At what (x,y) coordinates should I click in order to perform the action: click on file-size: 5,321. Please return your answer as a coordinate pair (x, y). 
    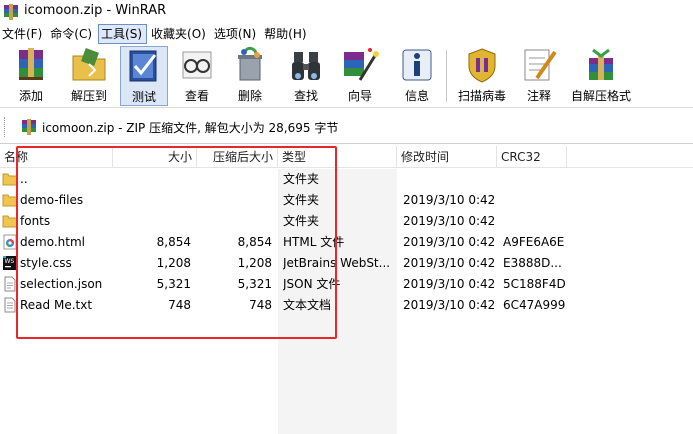
    Looking at the image, I should click on (173, 284).